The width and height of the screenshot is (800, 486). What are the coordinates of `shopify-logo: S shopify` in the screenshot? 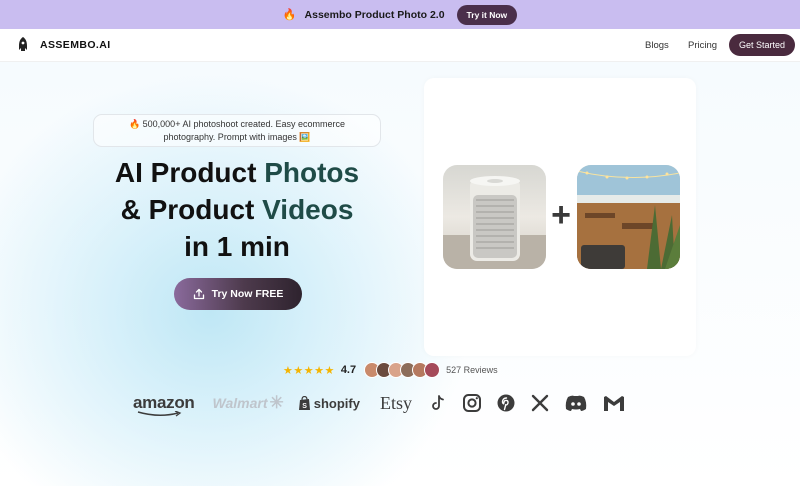 It's located at (329, 403).